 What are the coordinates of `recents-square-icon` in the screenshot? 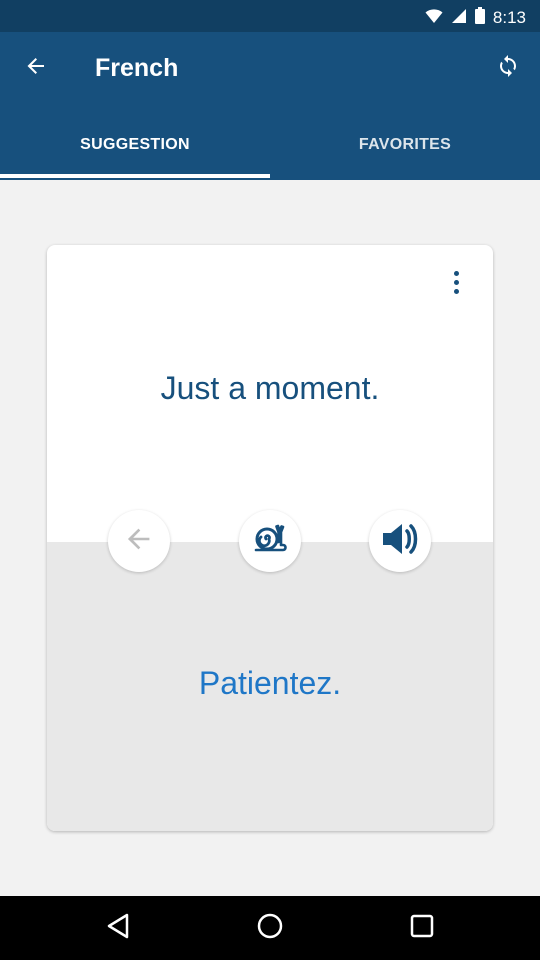 It's located at (422, 928).